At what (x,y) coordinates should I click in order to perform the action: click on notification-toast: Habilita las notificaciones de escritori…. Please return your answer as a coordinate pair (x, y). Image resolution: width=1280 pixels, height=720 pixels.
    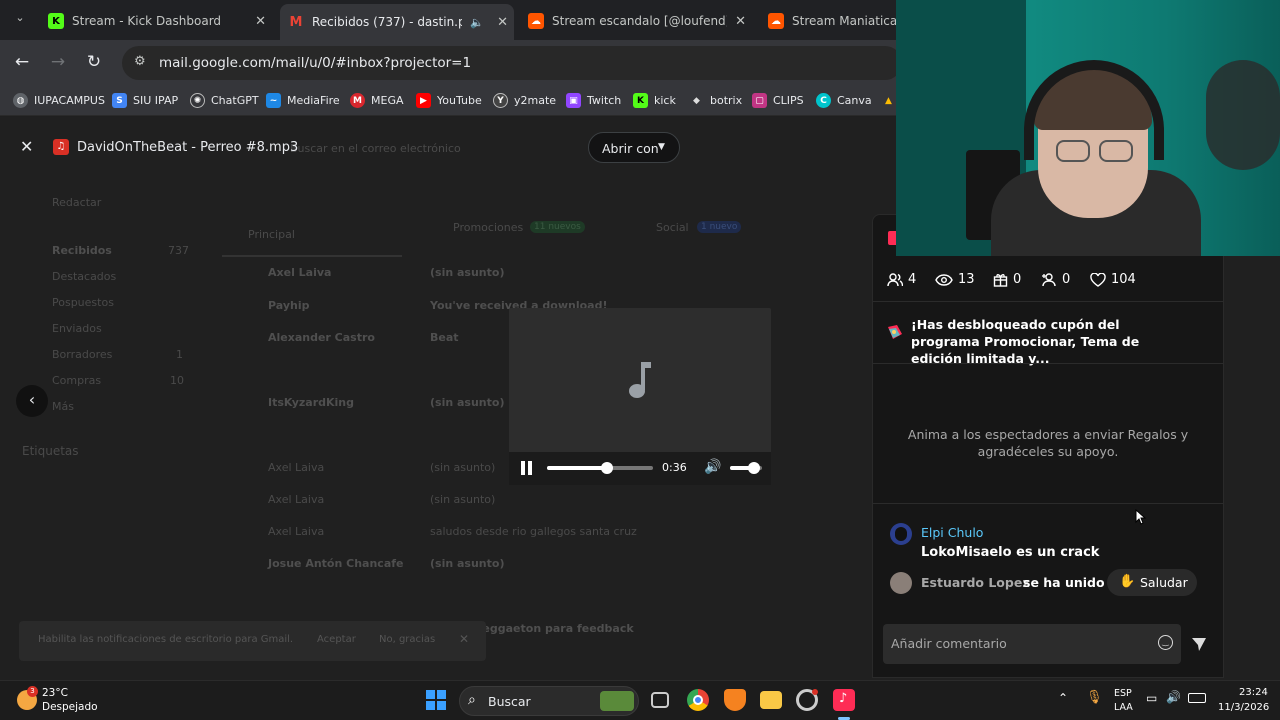
    Looking at the image, I should click on (252, 641).